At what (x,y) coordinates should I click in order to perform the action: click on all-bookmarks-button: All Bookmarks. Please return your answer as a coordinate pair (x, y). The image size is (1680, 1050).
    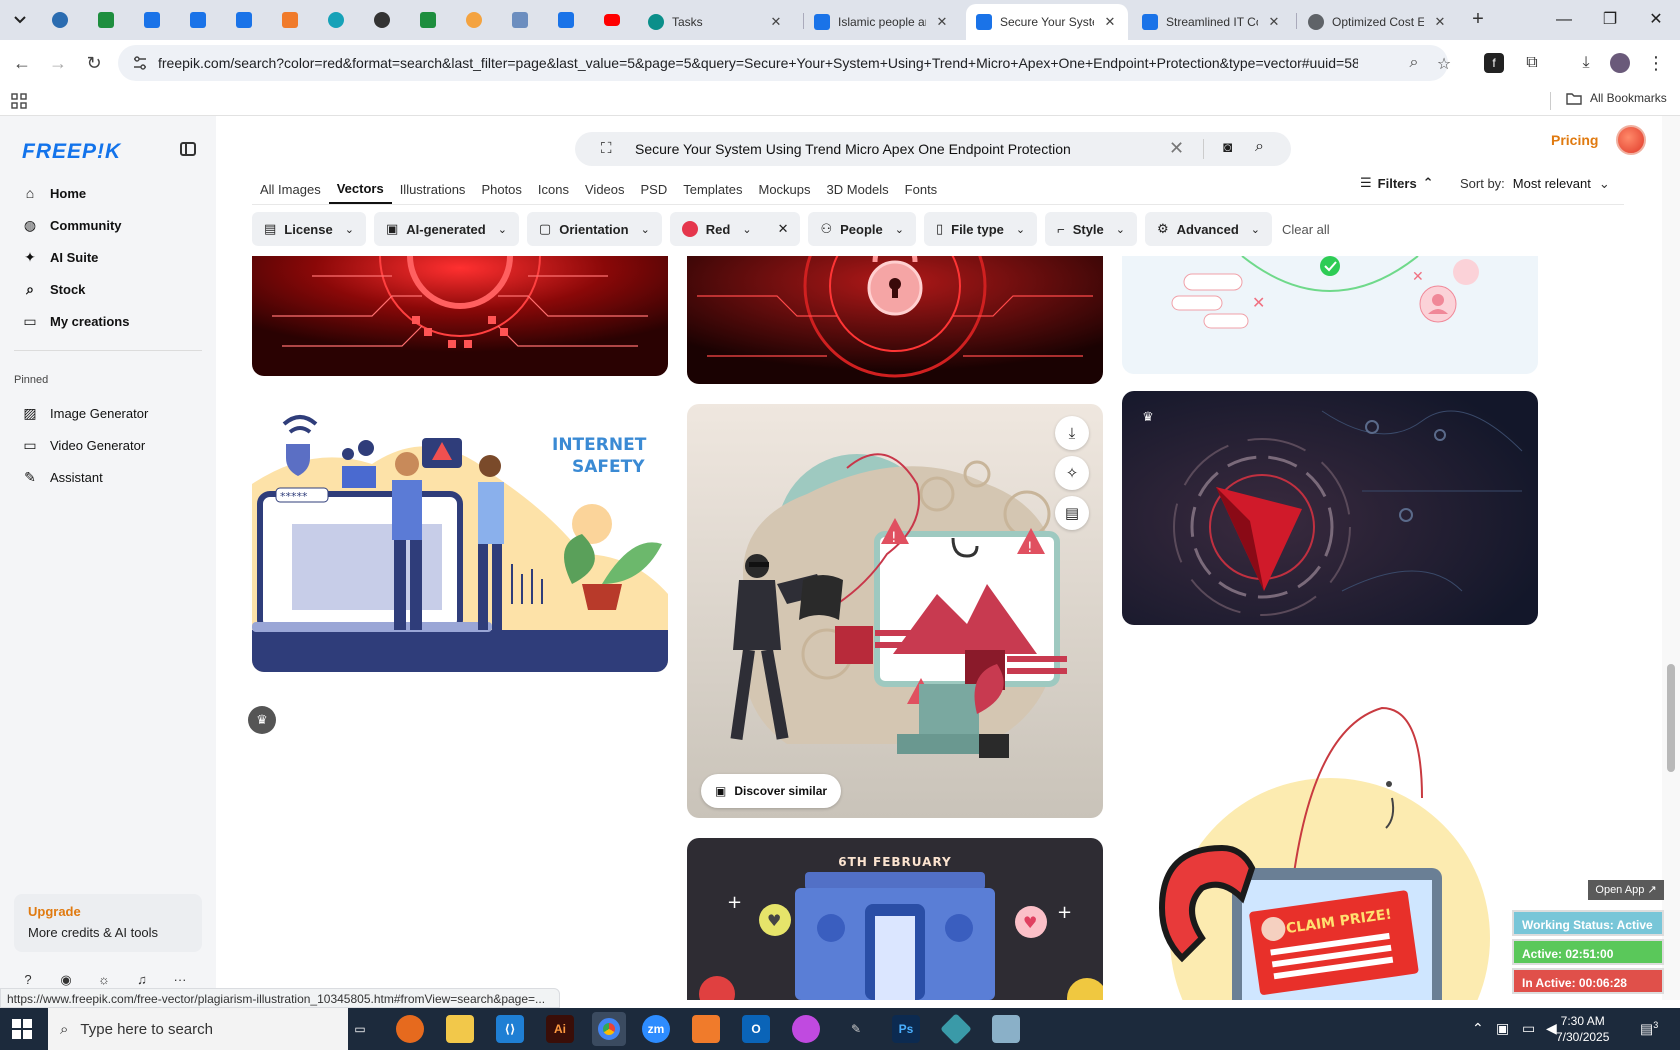
    Looking at the image, I should click on (1616, 98).